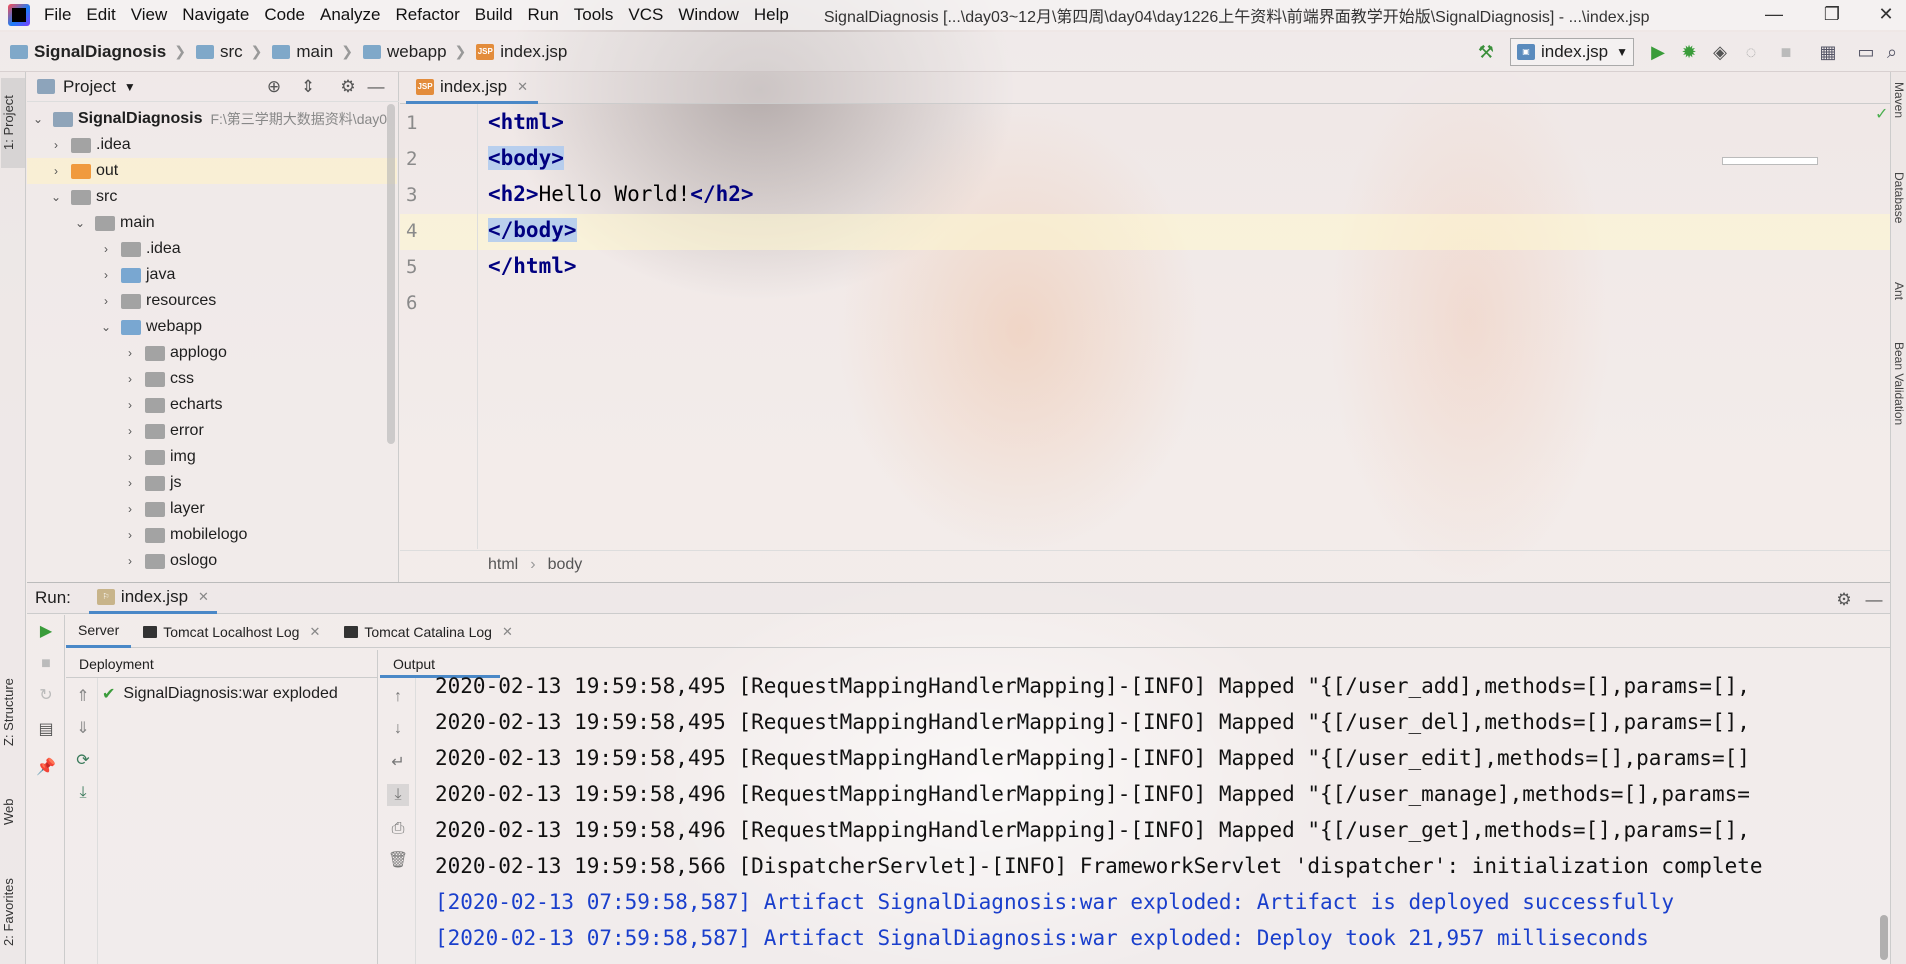 This screenshot has height=964, width=1906. Describe the element at coordinates (46, 696) in the screenshot. I see `rerun-icon: ↻` at that location.